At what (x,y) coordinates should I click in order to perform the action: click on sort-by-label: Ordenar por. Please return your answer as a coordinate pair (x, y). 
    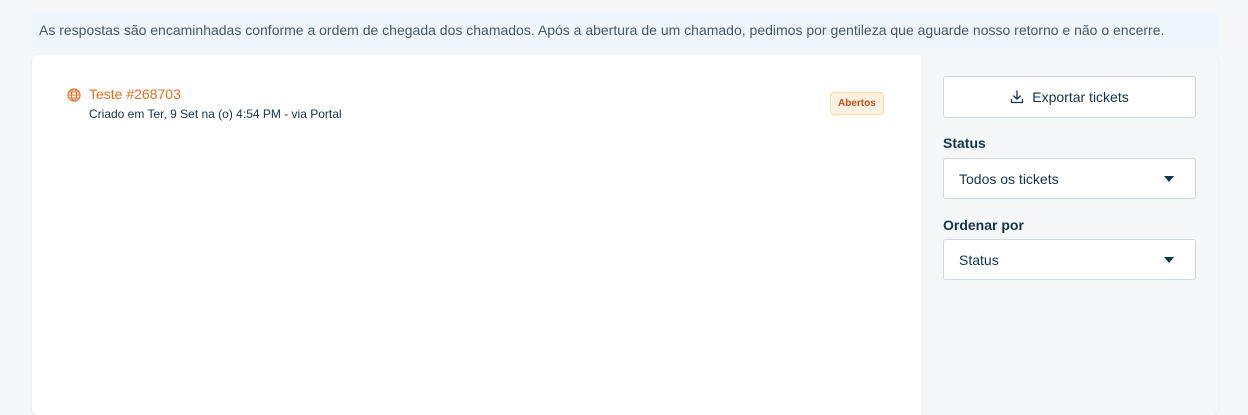
    Looking at the image, I should click on (983, 225).